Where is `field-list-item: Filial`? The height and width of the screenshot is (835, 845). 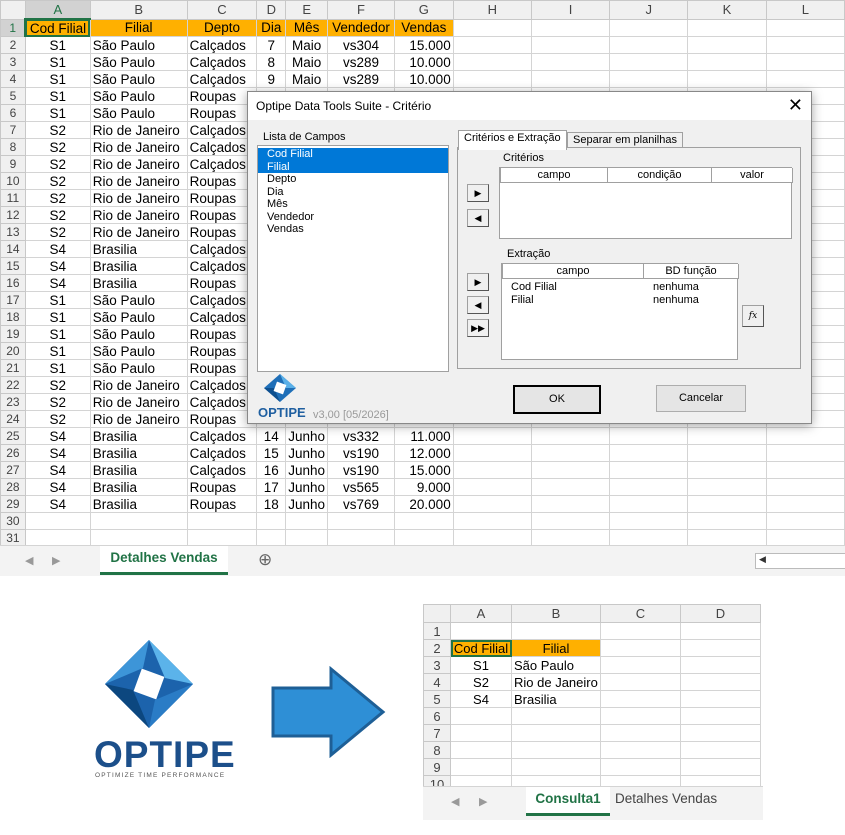 field-list-item: Filial is located at coordinates (353, 166).